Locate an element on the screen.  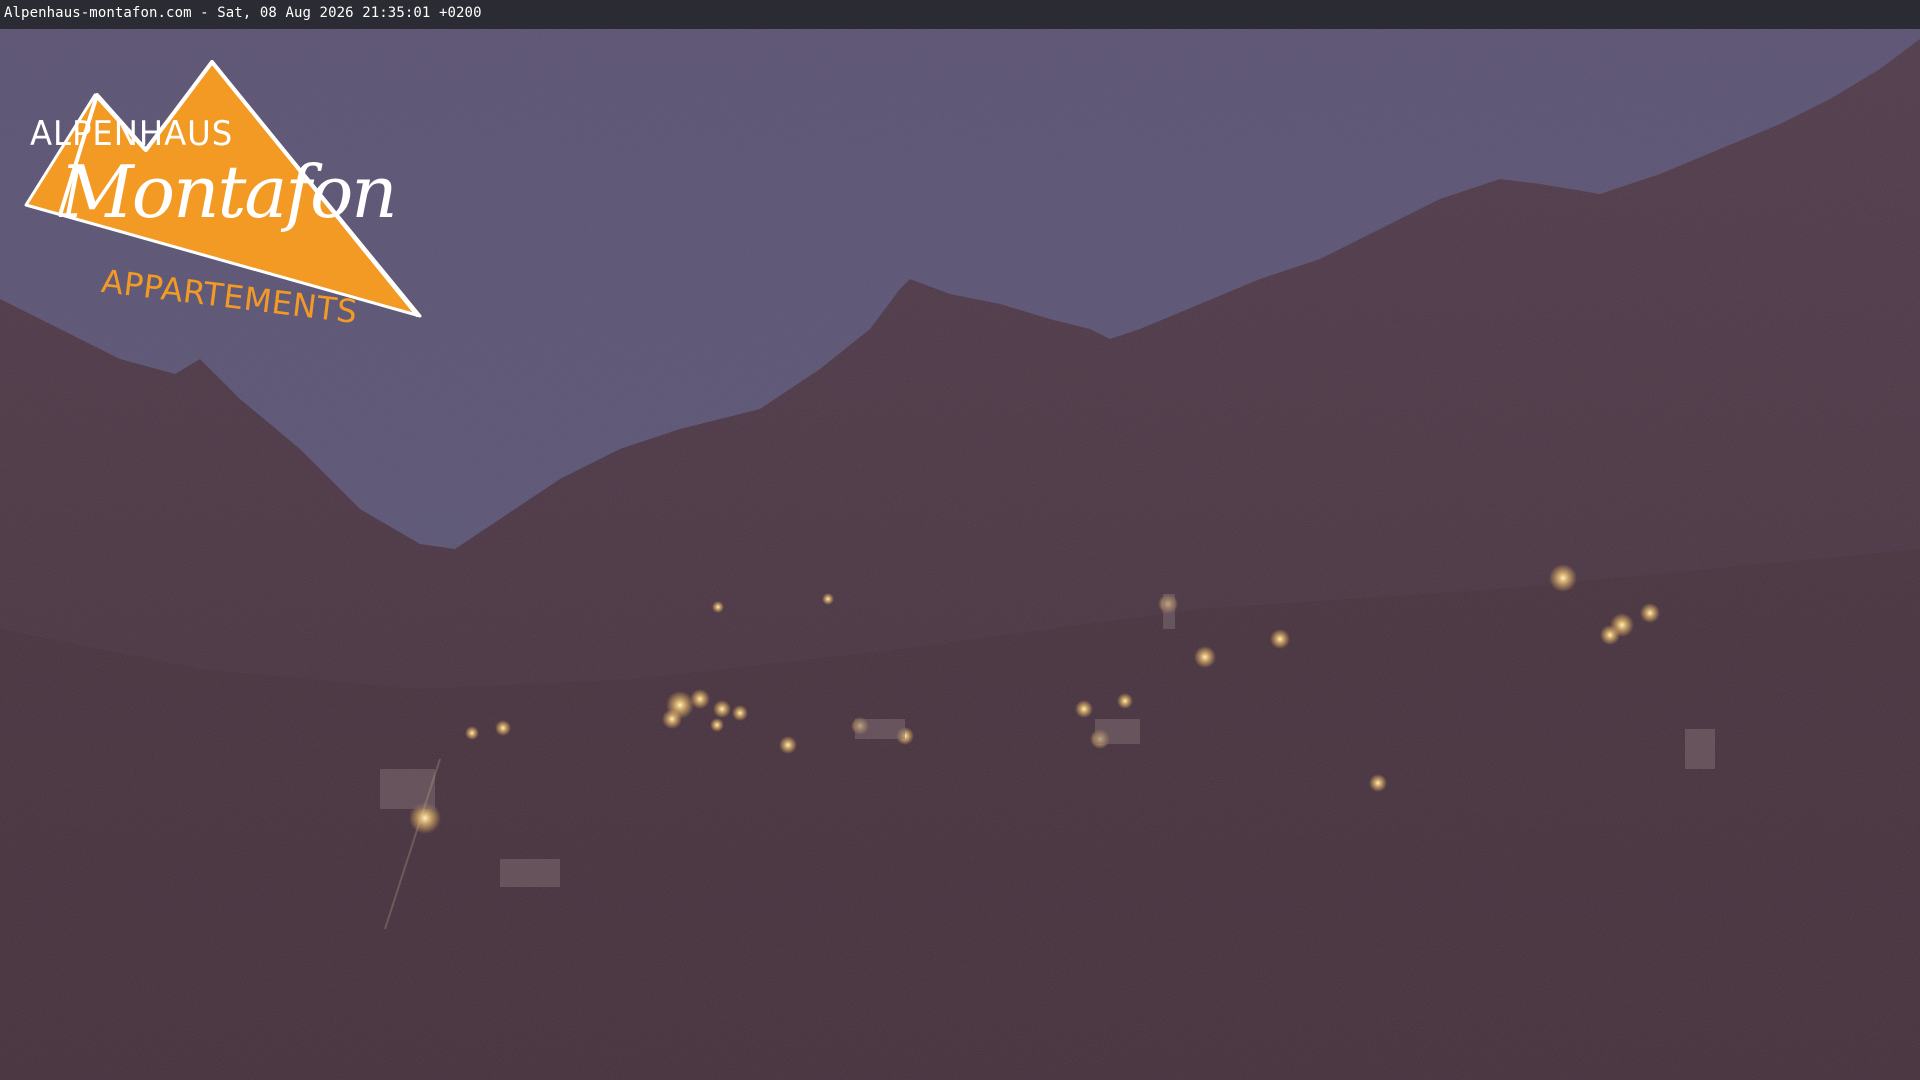
logo-alpenhaus-text: ALPENHAUS is located at coordinates (132, 134).